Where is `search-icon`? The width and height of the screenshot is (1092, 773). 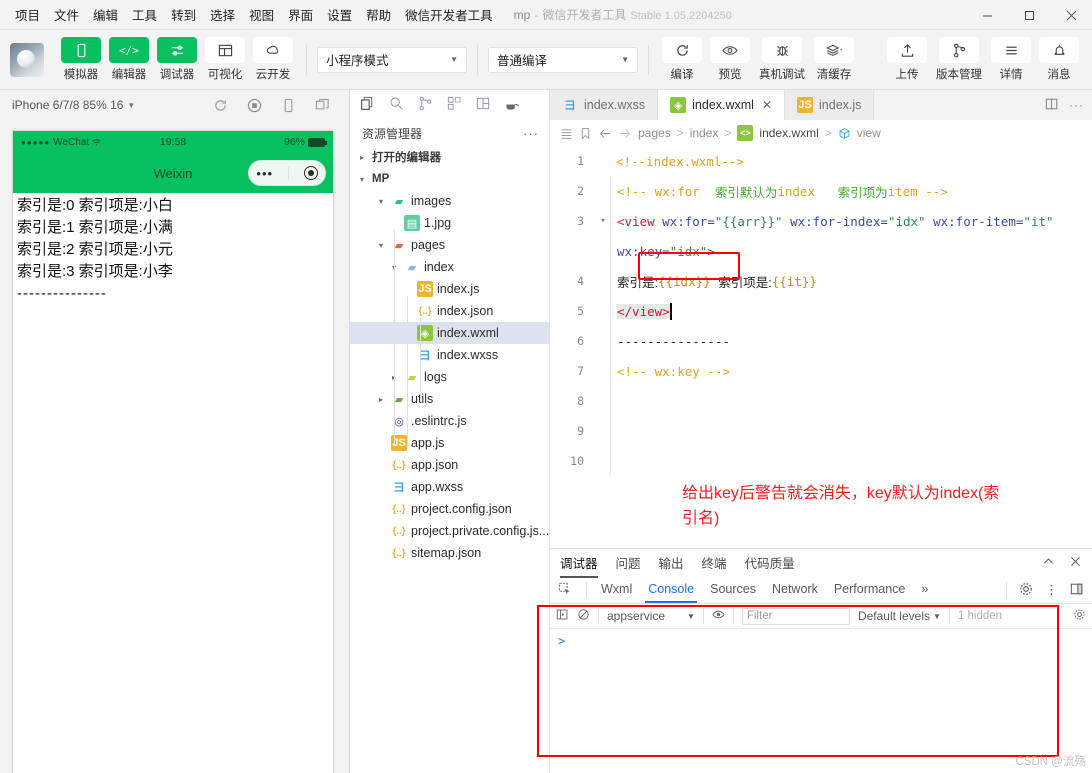 search-icon is located at coordinates (396, 105).